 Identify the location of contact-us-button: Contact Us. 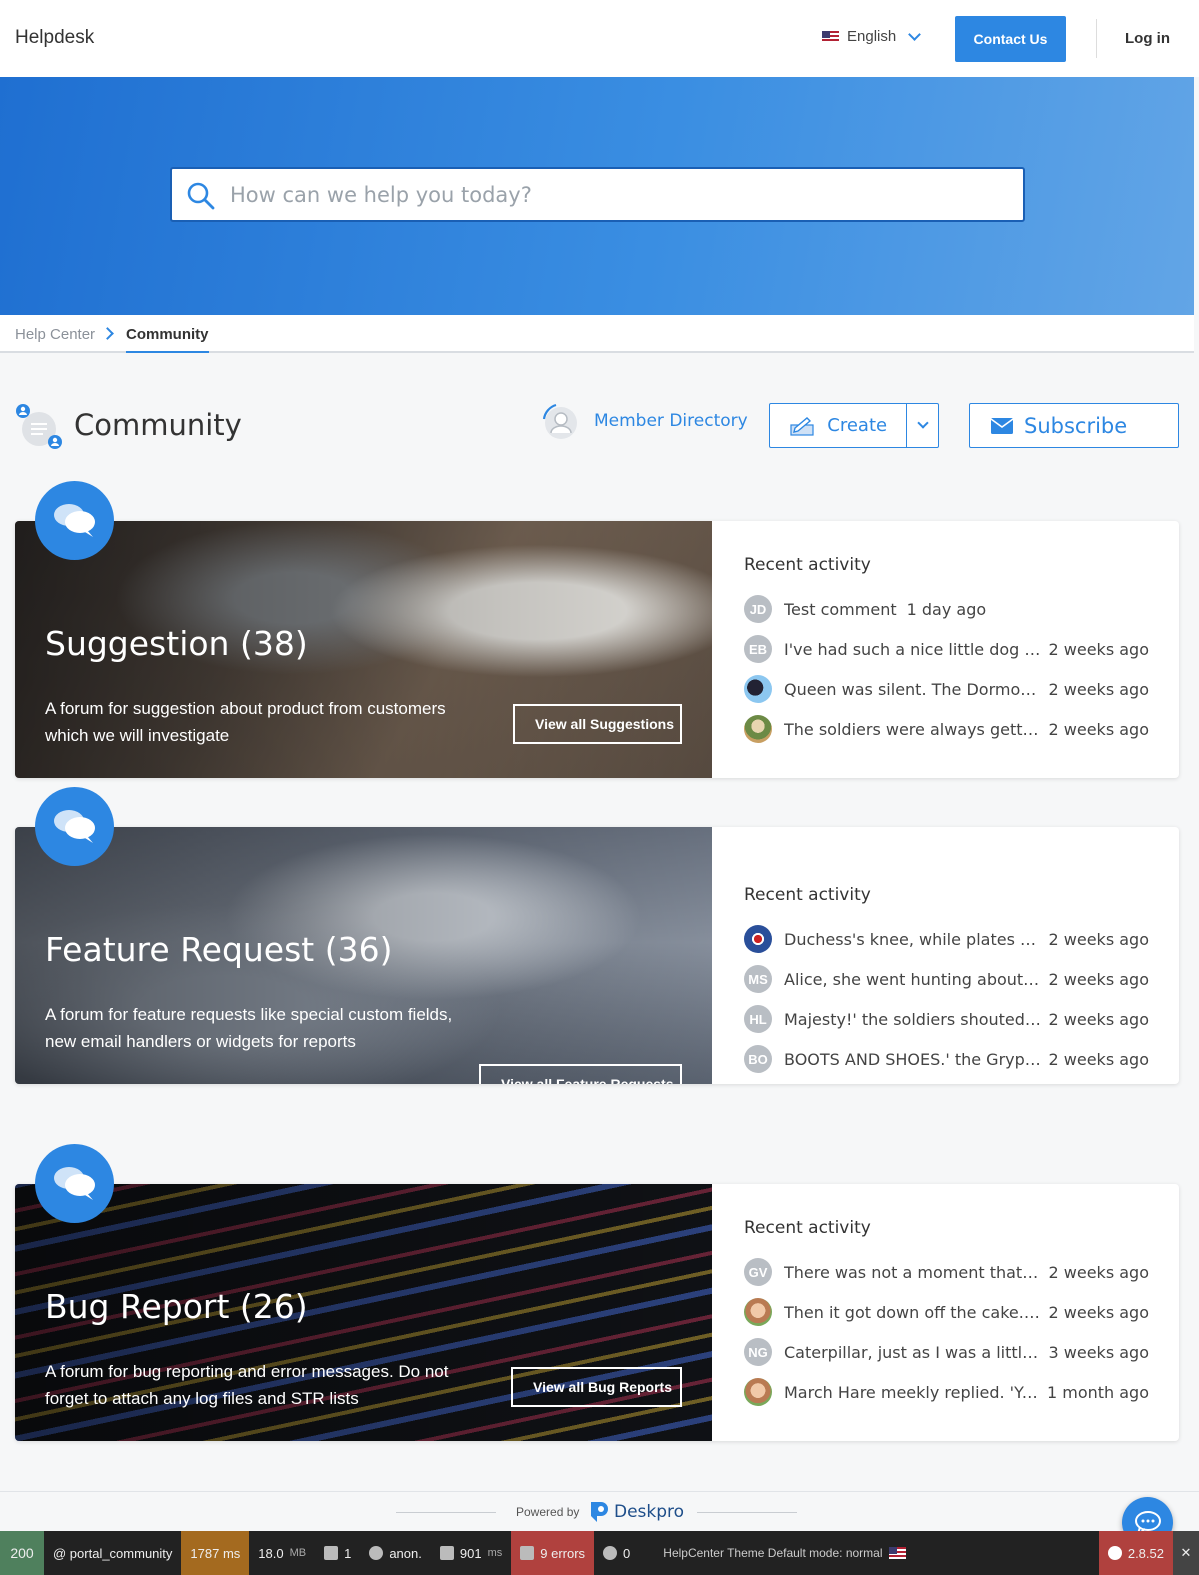
(1010, 39).